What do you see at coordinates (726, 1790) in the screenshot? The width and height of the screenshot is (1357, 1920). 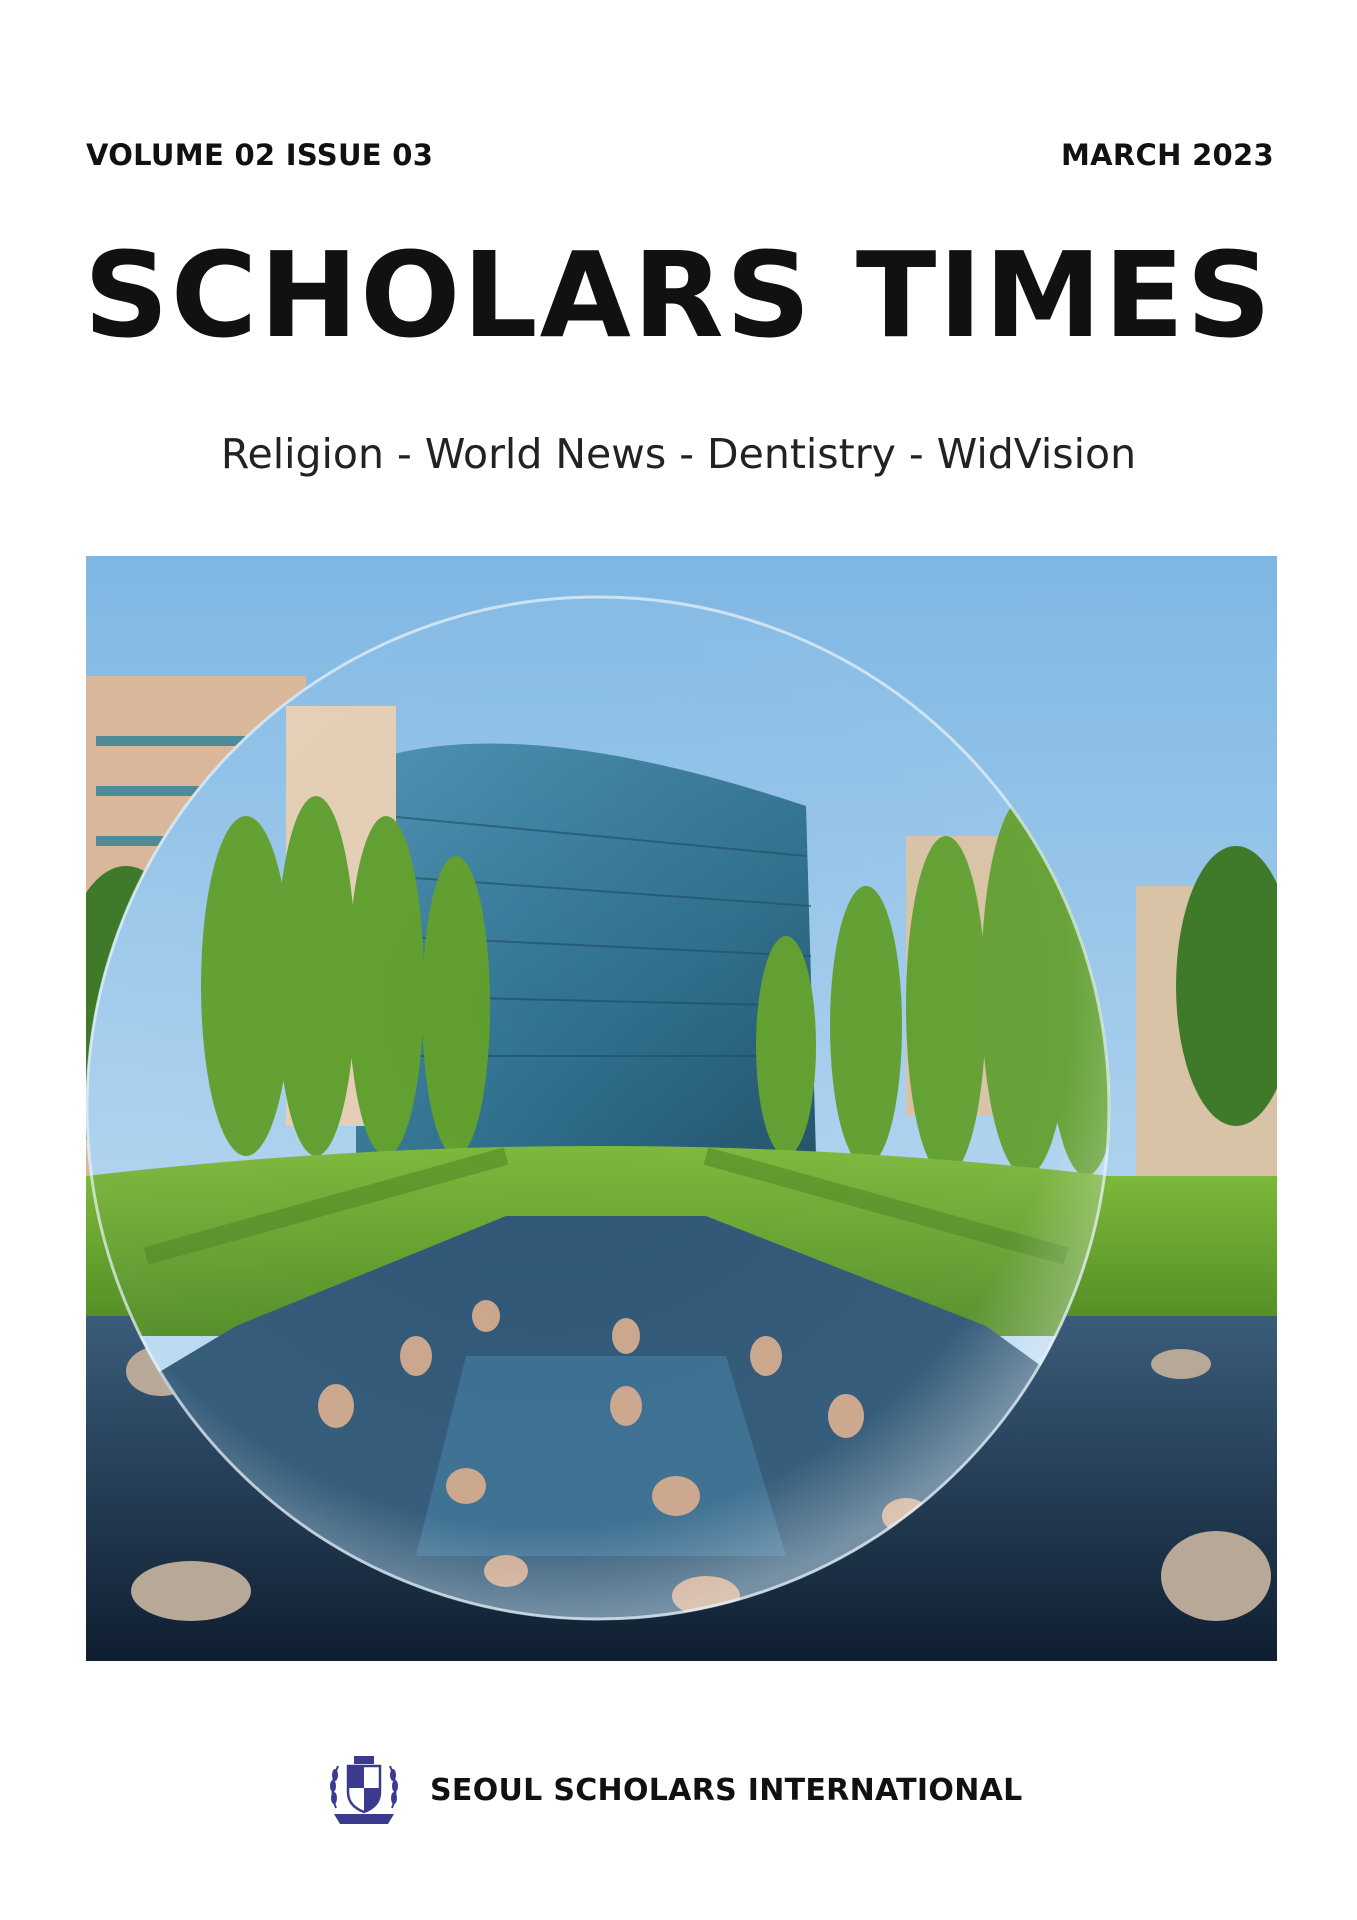 I see `organization-name: SEOUL SCHOLARS INTERNATIONAL` at bounding box center [726, 1790].